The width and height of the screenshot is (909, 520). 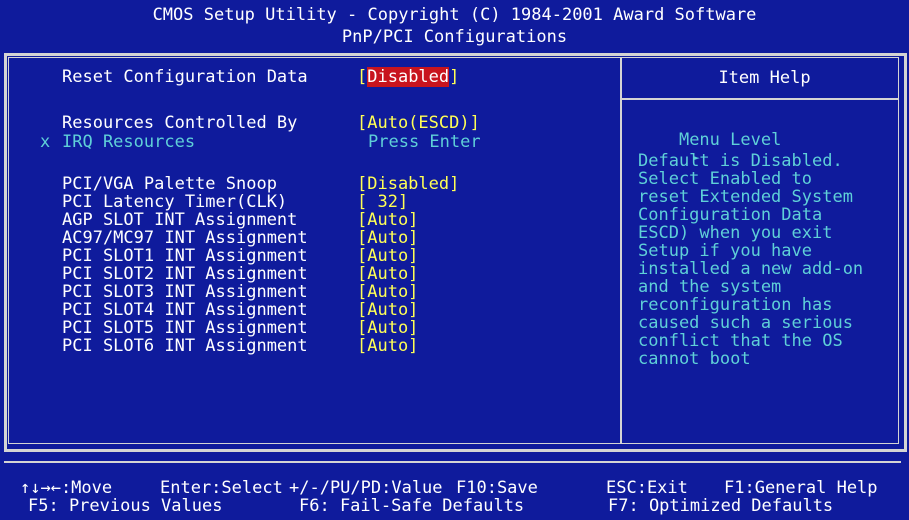 I want to click on help-divider, so click(x=621, y=250).